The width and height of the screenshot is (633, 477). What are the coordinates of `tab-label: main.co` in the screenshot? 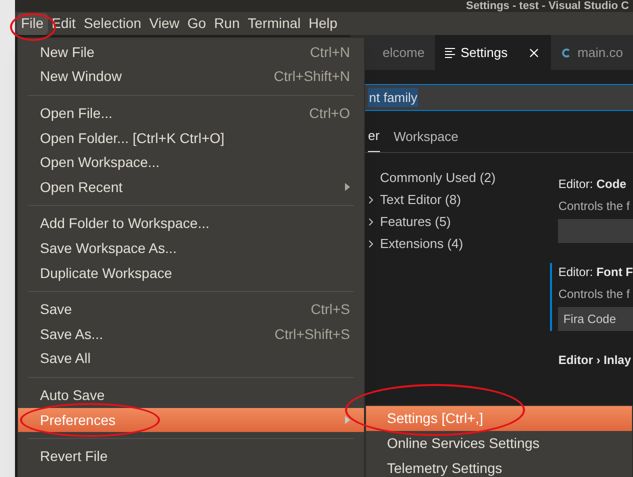 It's located at (600, 53).